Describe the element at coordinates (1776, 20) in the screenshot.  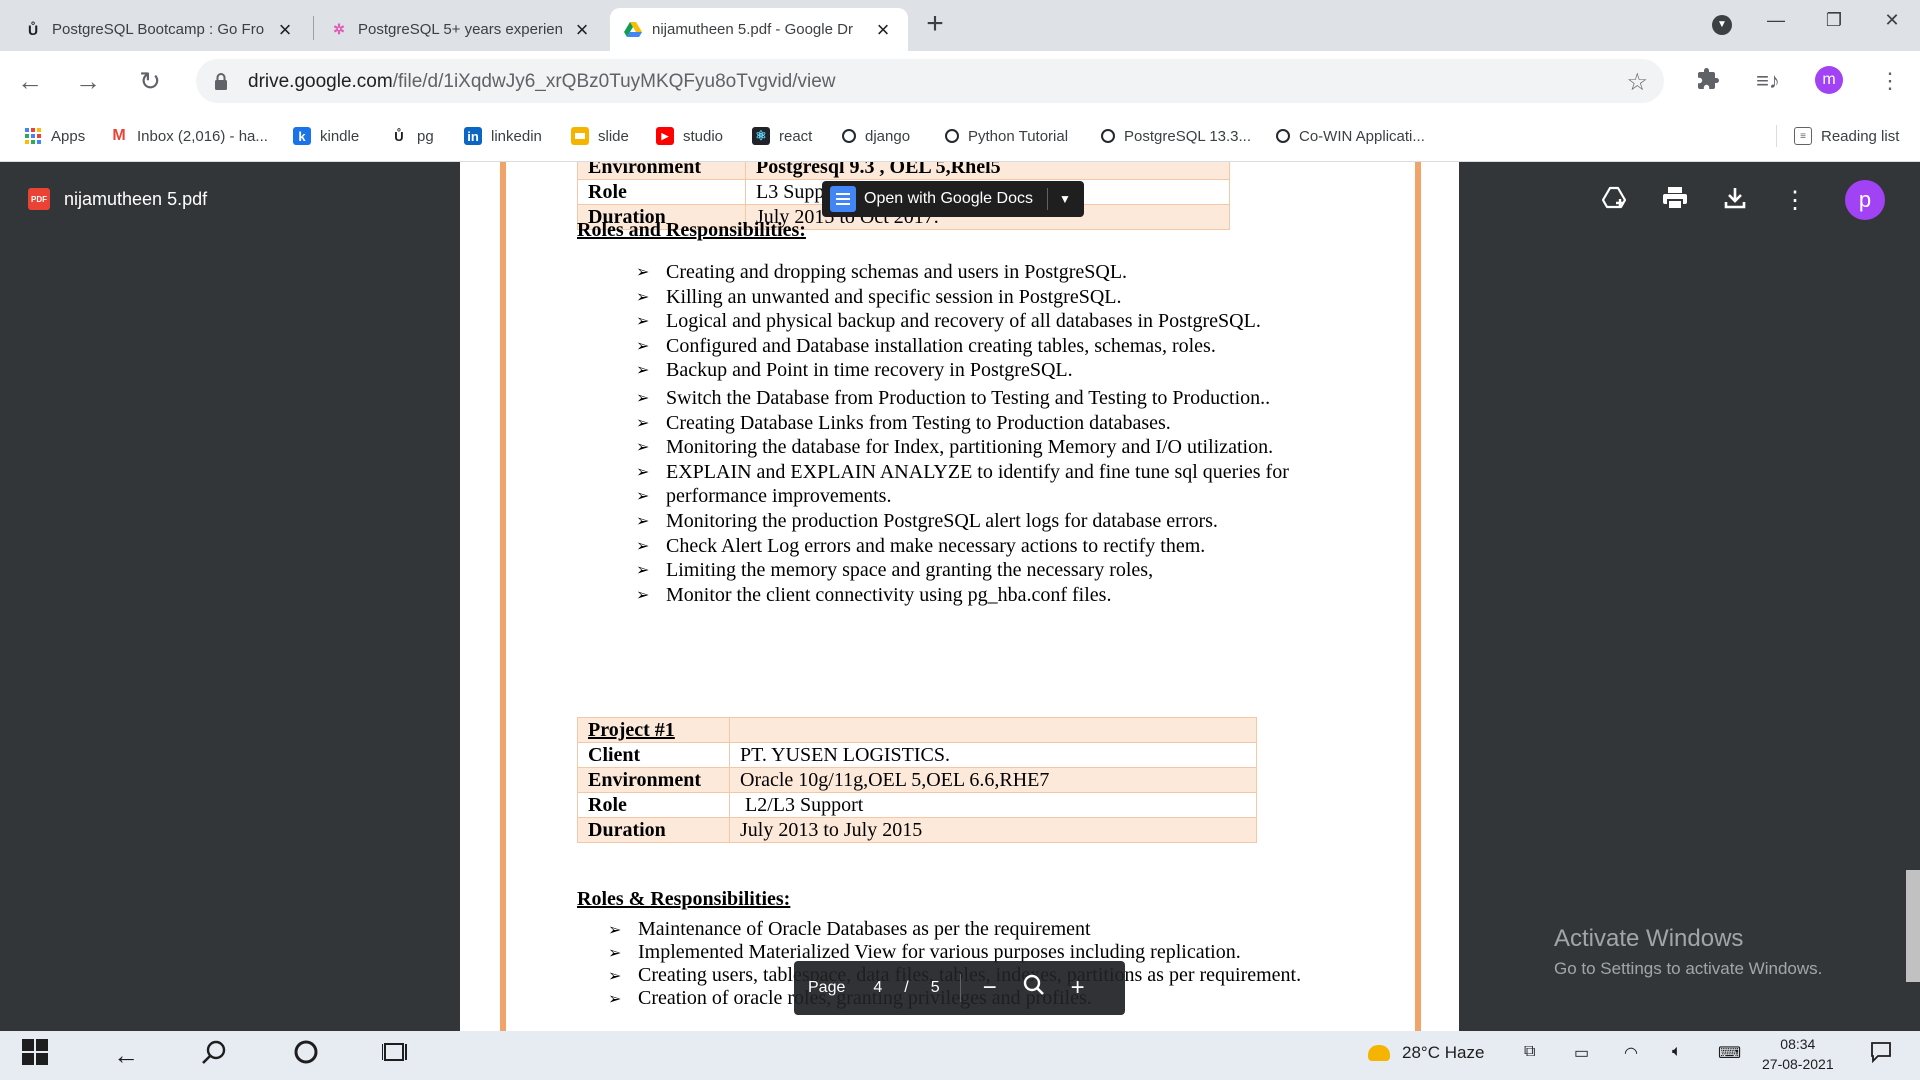
I see `minimize-icon: —` at that location.